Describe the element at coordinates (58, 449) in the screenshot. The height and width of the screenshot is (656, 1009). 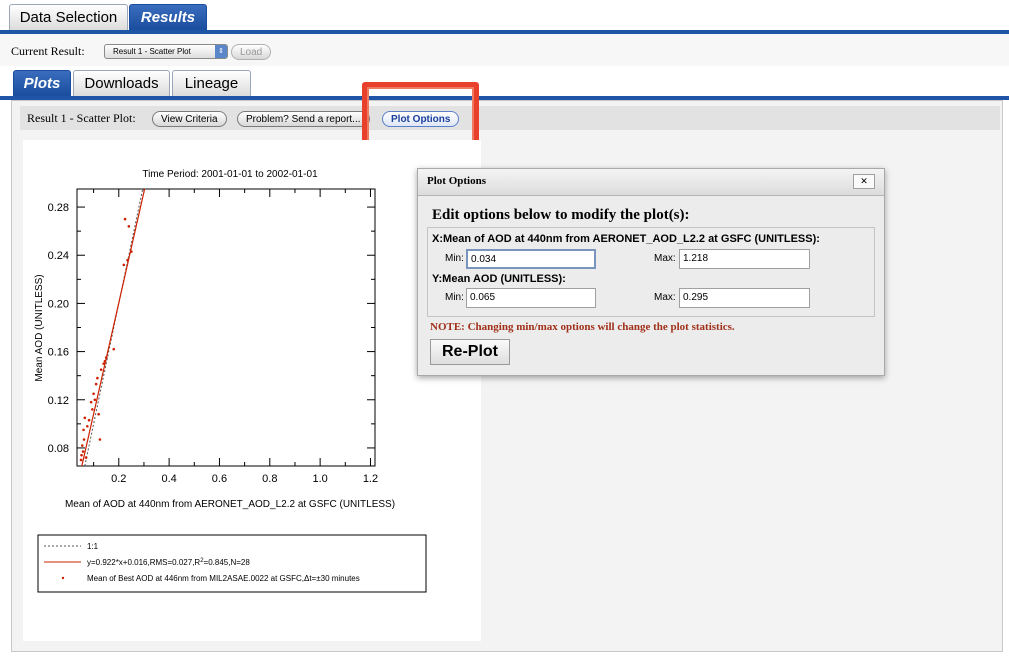
I see `y-tick-label: 0.08` at that location.